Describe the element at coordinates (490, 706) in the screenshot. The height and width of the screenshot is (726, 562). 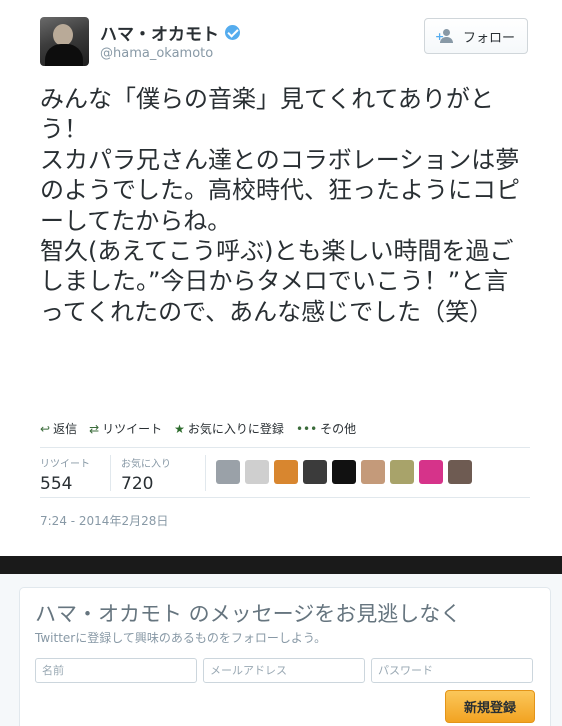
I see `signup-button: 新規登録` at that location.